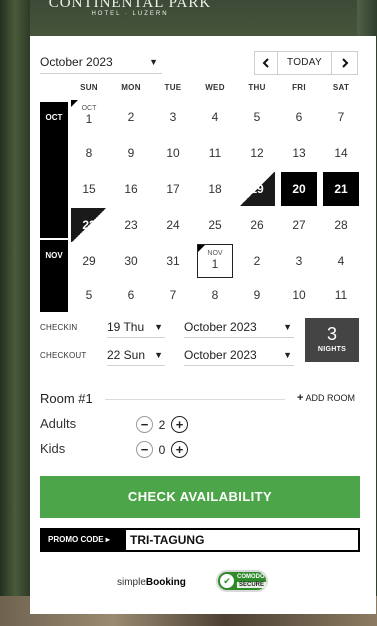  What do you see at coordinates (144, 449) in the screenshot?
I see `kids-minus-button: −` at bounding box center [144, 449].